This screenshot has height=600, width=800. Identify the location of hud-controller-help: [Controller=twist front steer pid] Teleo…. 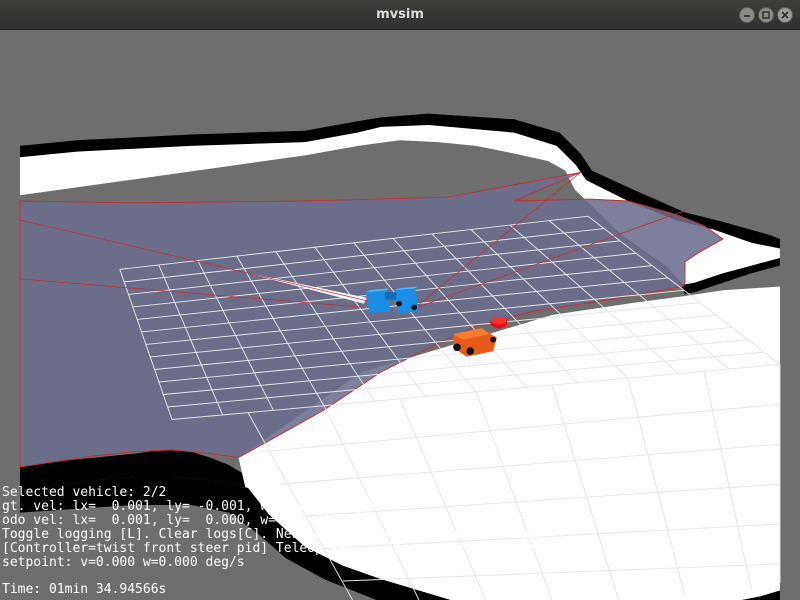
(339, 548).